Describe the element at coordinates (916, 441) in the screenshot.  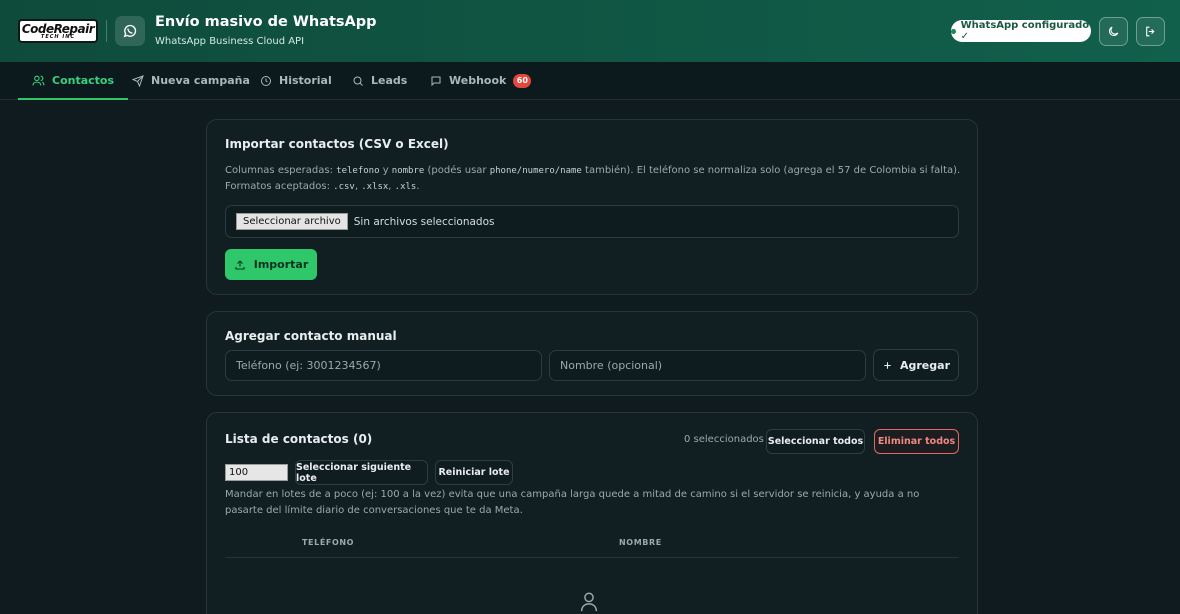
I see `delete-all-button: Eliminar todos` at that location.